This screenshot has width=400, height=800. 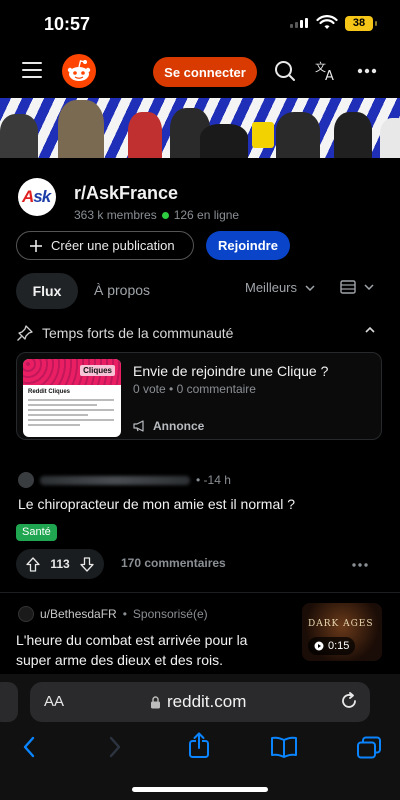 I want to click on menu-icon, so click(x=32, y=70).